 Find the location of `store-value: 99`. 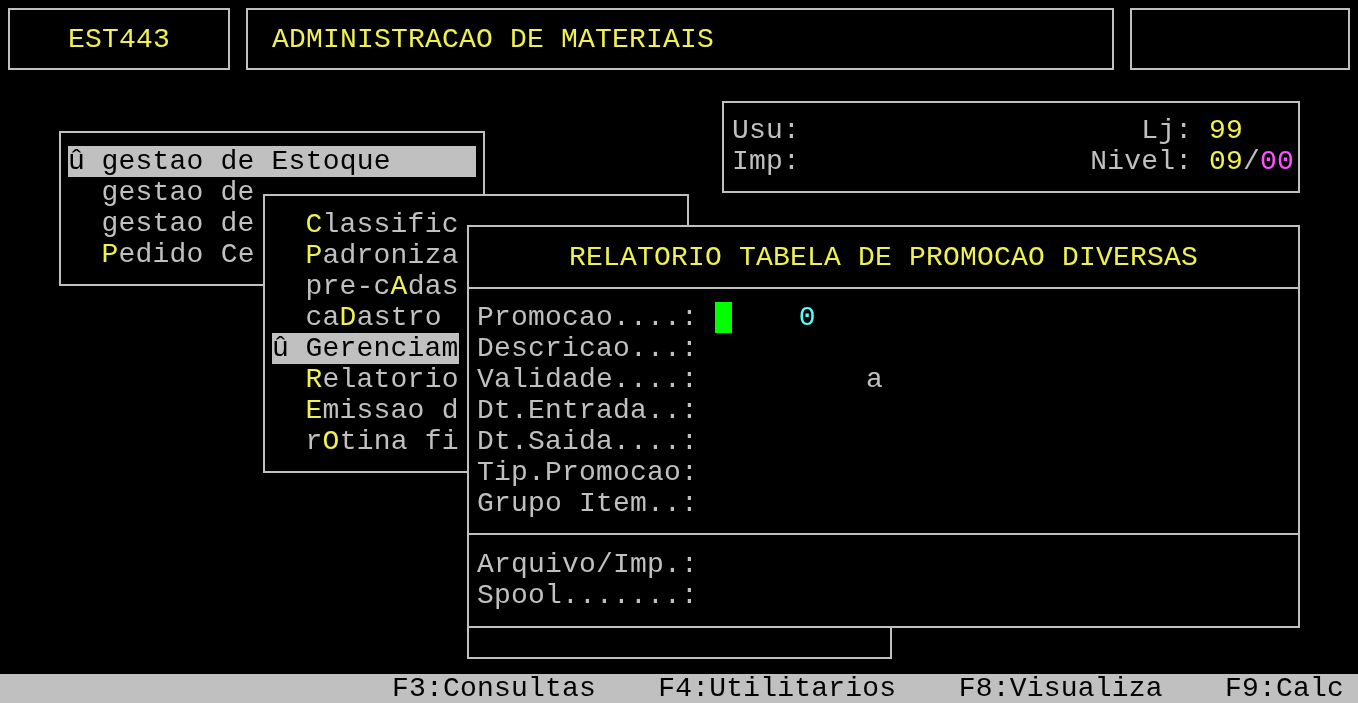

store-value: 99 is located at coordinates (1226, 130).